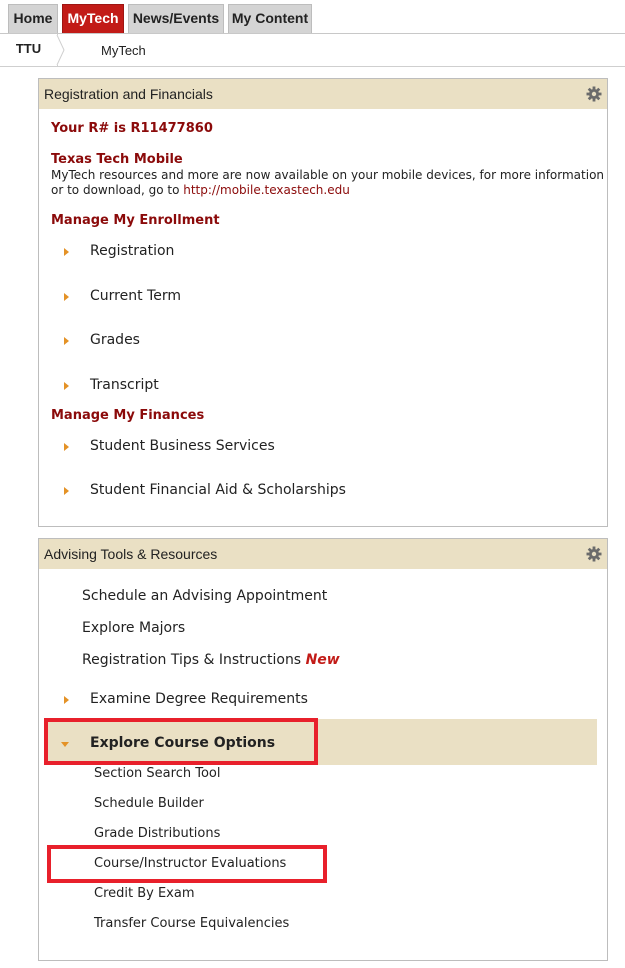 The height and width of the screenshot is (968, 625). What do you see at coordinates (176, 18) in the screenshot?
I see `tab-news-events: News/Events` at bounding box center [176, 18].